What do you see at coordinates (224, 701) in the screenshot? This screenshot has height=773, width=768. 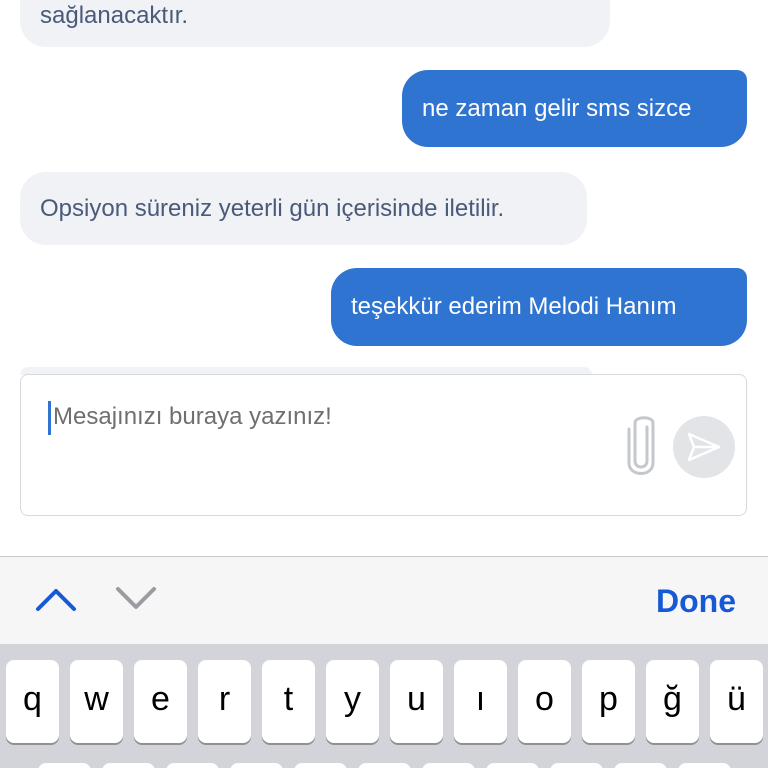 I see `key-r: r` at bounding box center [224, 701].